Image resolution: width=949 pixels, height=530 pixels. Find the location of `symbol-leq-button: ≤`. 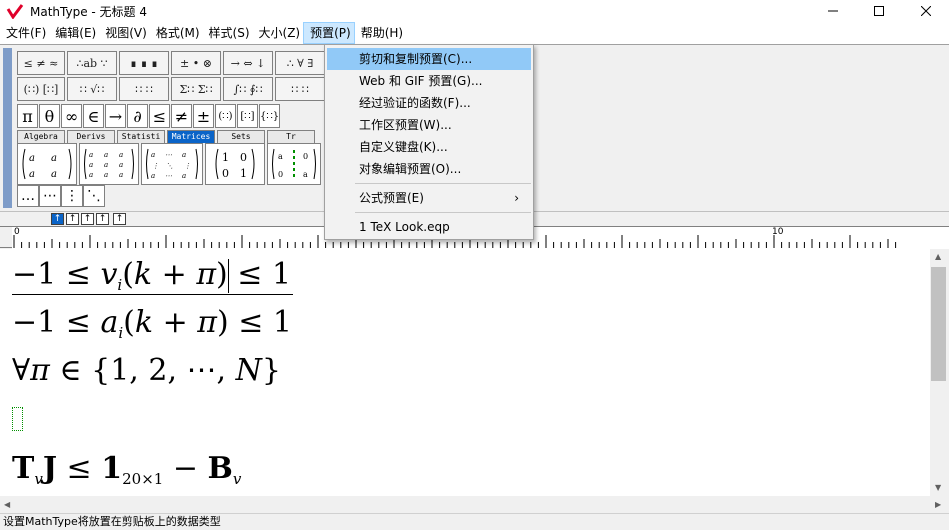

symbol-leq-button: ≤ is located at coordinates (159, 116).